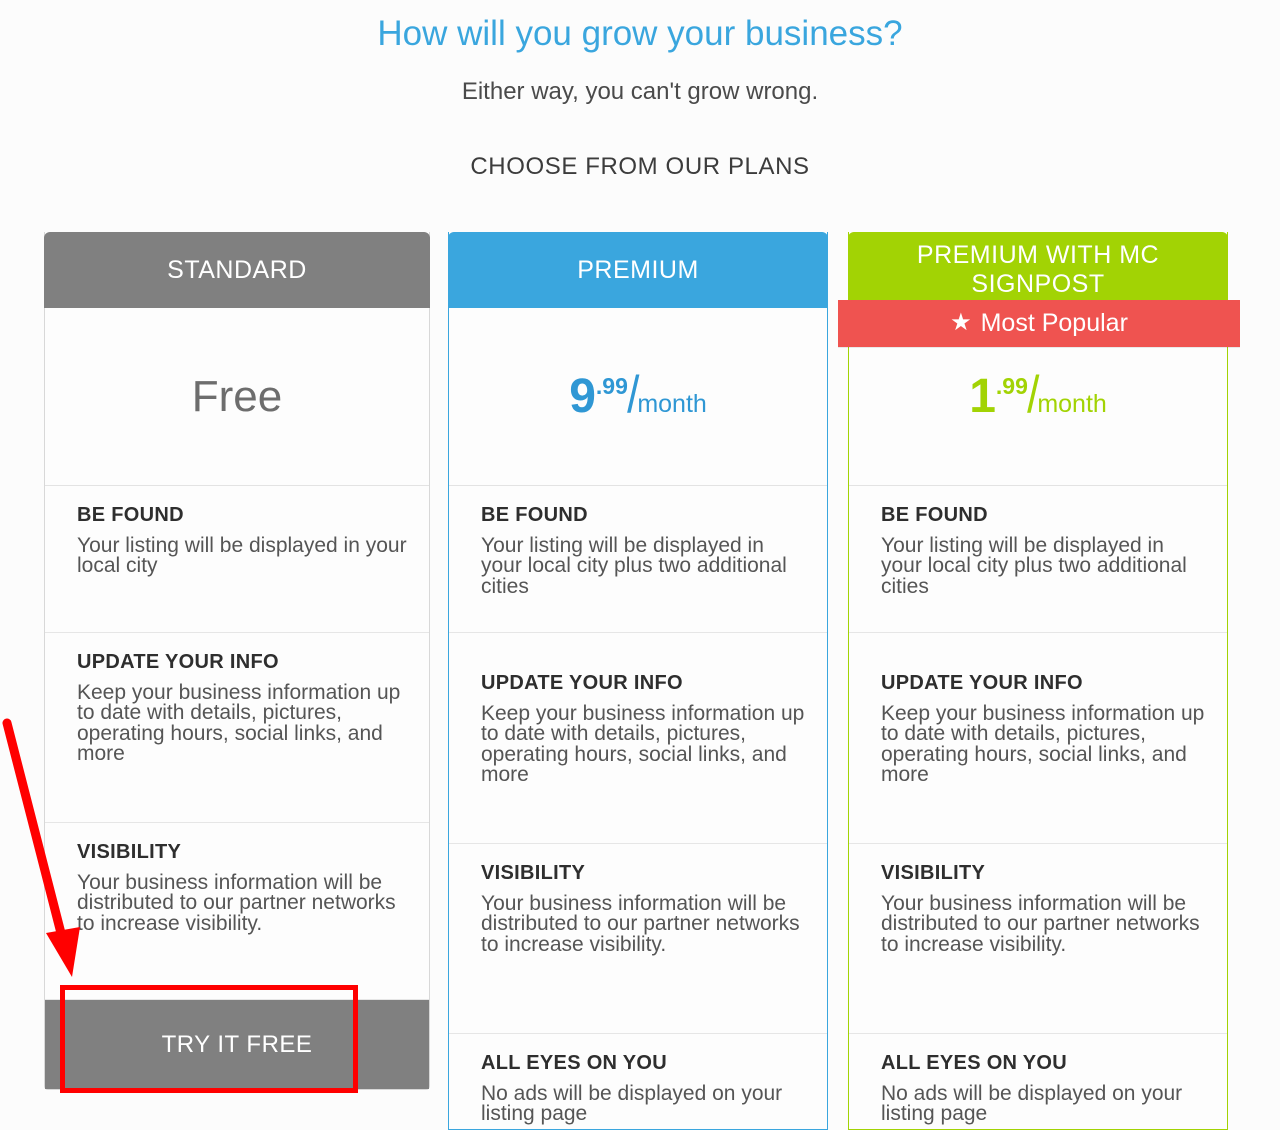  Describe the element at coordinates (640, 91) in the screenshot. I see `page-subtitle: Either way, you can't grow wrong.` at that location.